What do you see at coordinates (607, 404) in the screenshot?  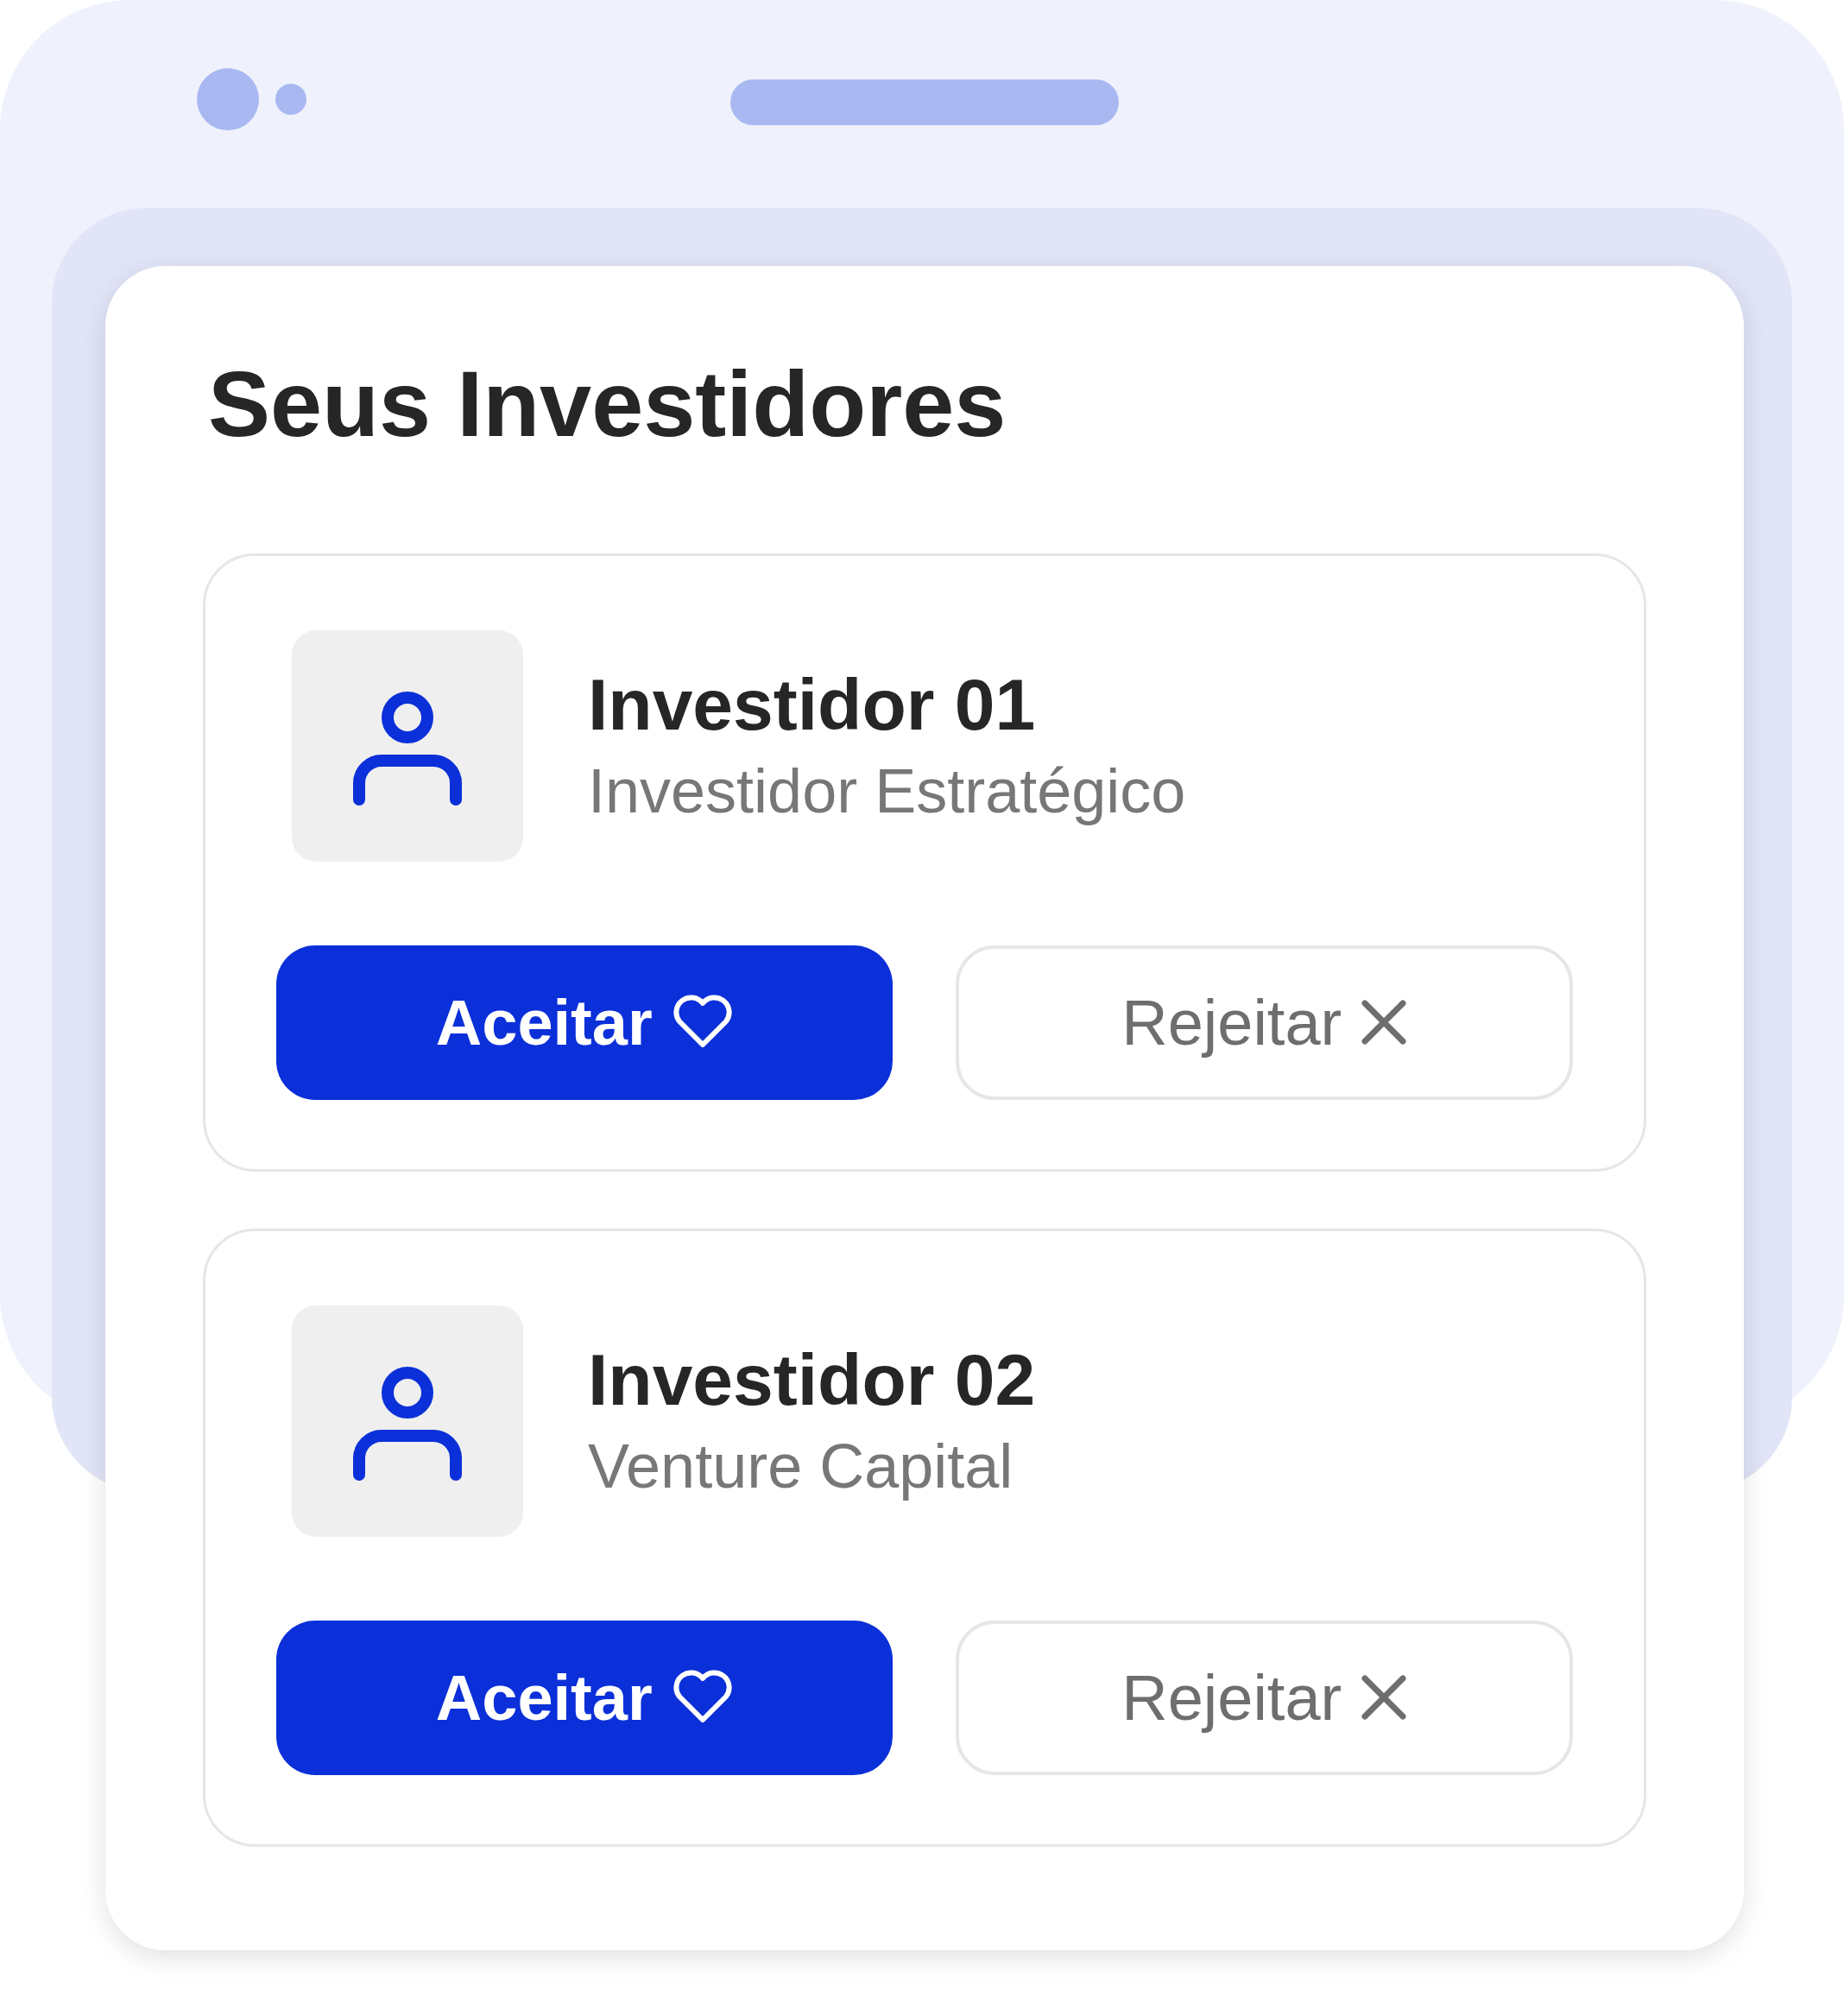 I see `page-title: Seus Investidores` at bounding box center [607, 404].